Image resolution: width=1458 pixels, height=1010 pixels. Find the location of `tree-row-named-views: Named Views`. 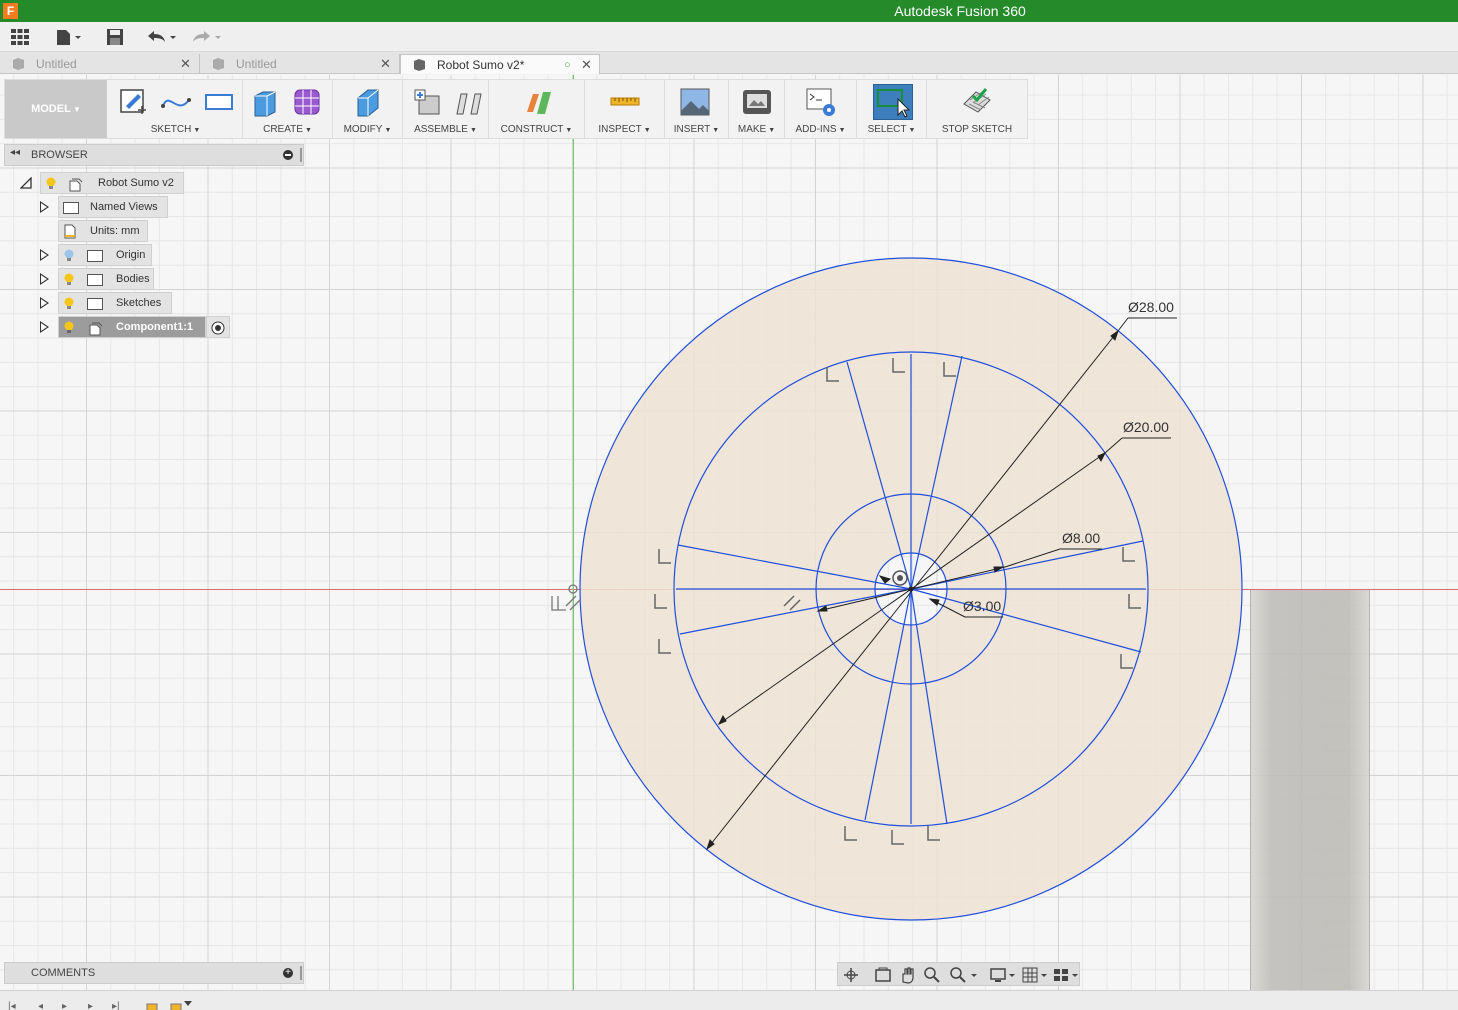

tree-row-named-views: Named Views is located at coordinates (100, 207).